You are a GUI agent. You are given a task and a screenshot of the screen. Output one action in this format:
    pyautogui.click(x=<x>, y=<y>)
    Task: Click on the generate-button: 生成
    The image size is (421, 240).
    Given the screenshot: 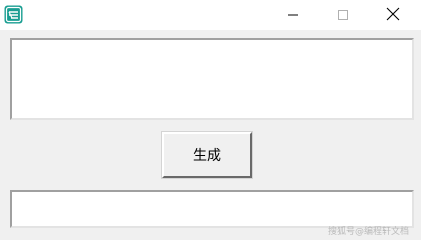 What is the action you would take?
    pyautogui.click(x=207, y=155)
    